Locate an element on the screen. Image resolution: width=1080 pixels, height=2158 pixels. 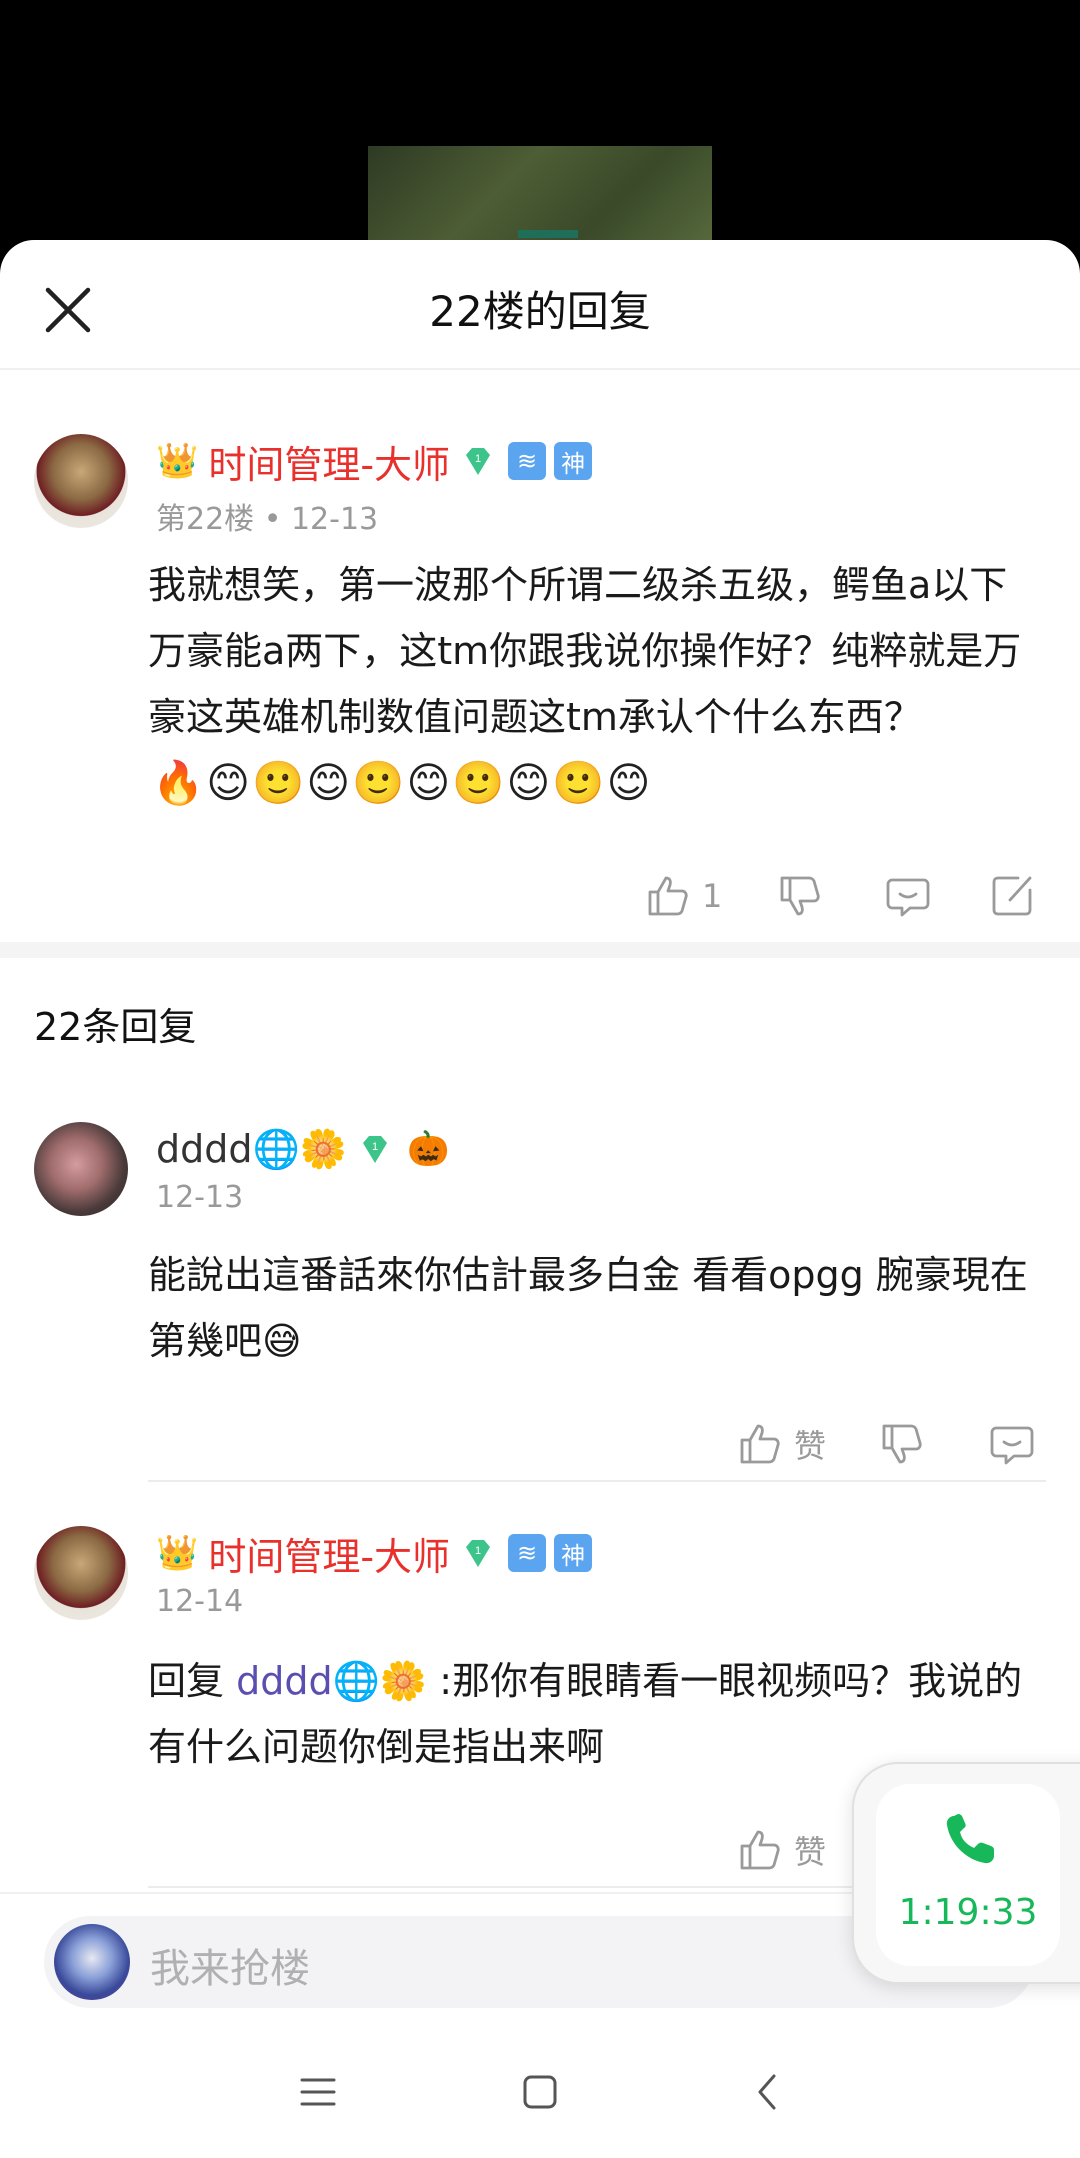
share-button is located at coordinates (1012, 896).